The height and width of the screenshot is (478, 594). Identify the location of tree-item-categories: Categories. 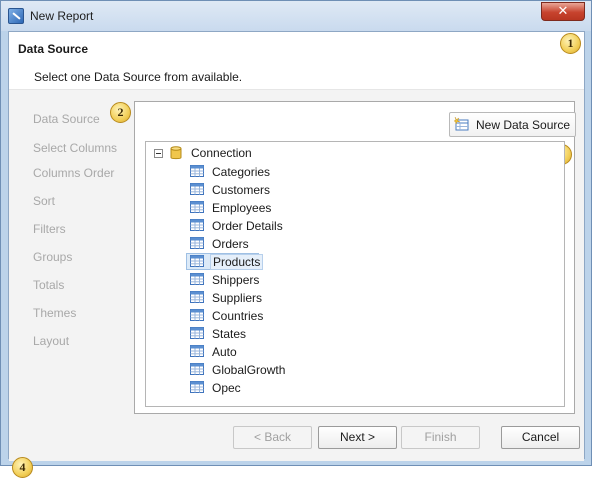
(286, 171).